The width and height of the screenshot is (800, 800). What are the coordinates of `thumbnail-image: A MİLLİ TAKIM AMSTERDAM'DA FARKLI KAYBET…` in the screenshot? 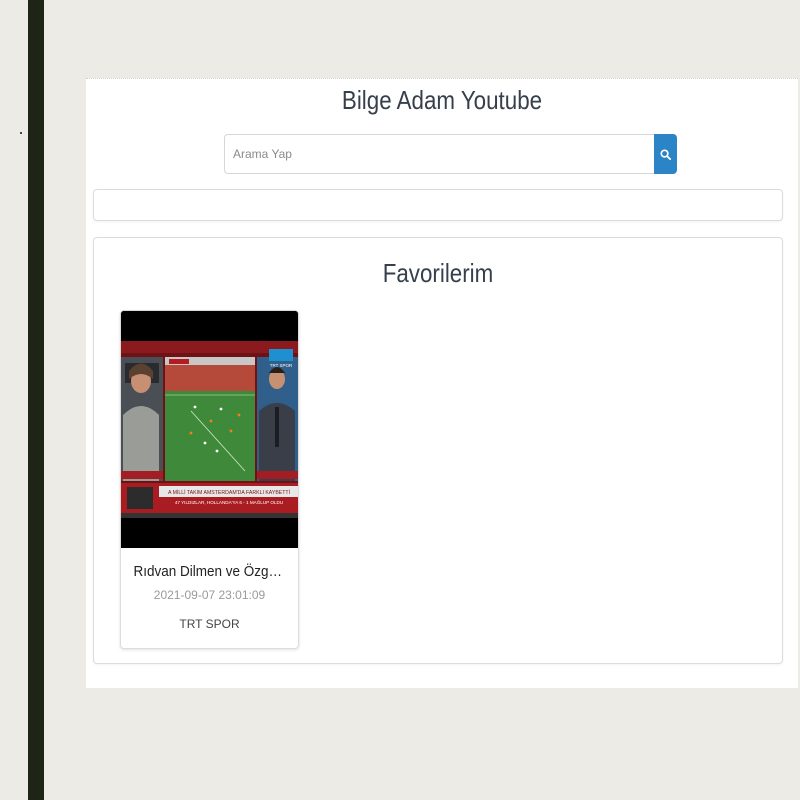 It's located at (209, 429).